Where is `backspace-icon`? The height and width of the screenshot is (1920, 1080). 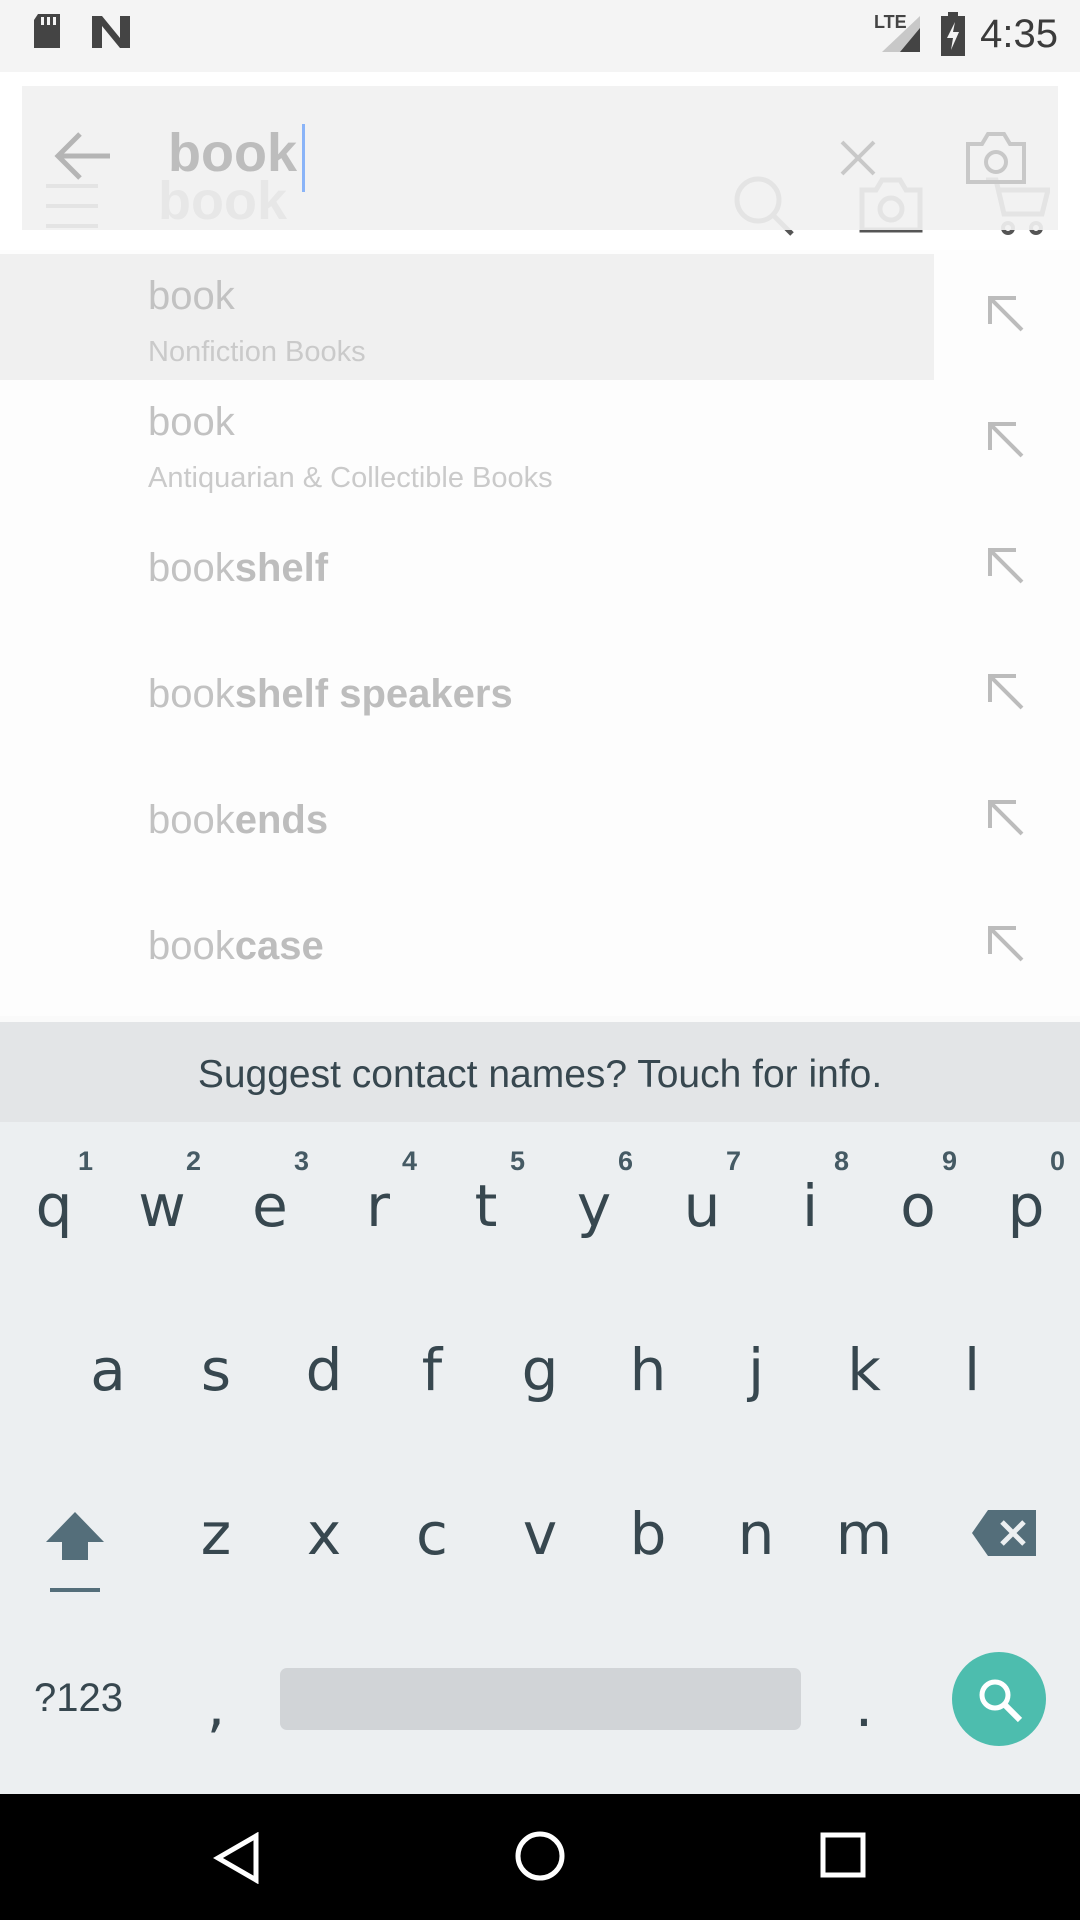
backspace-icon is located at coordinates (1004, 1533).